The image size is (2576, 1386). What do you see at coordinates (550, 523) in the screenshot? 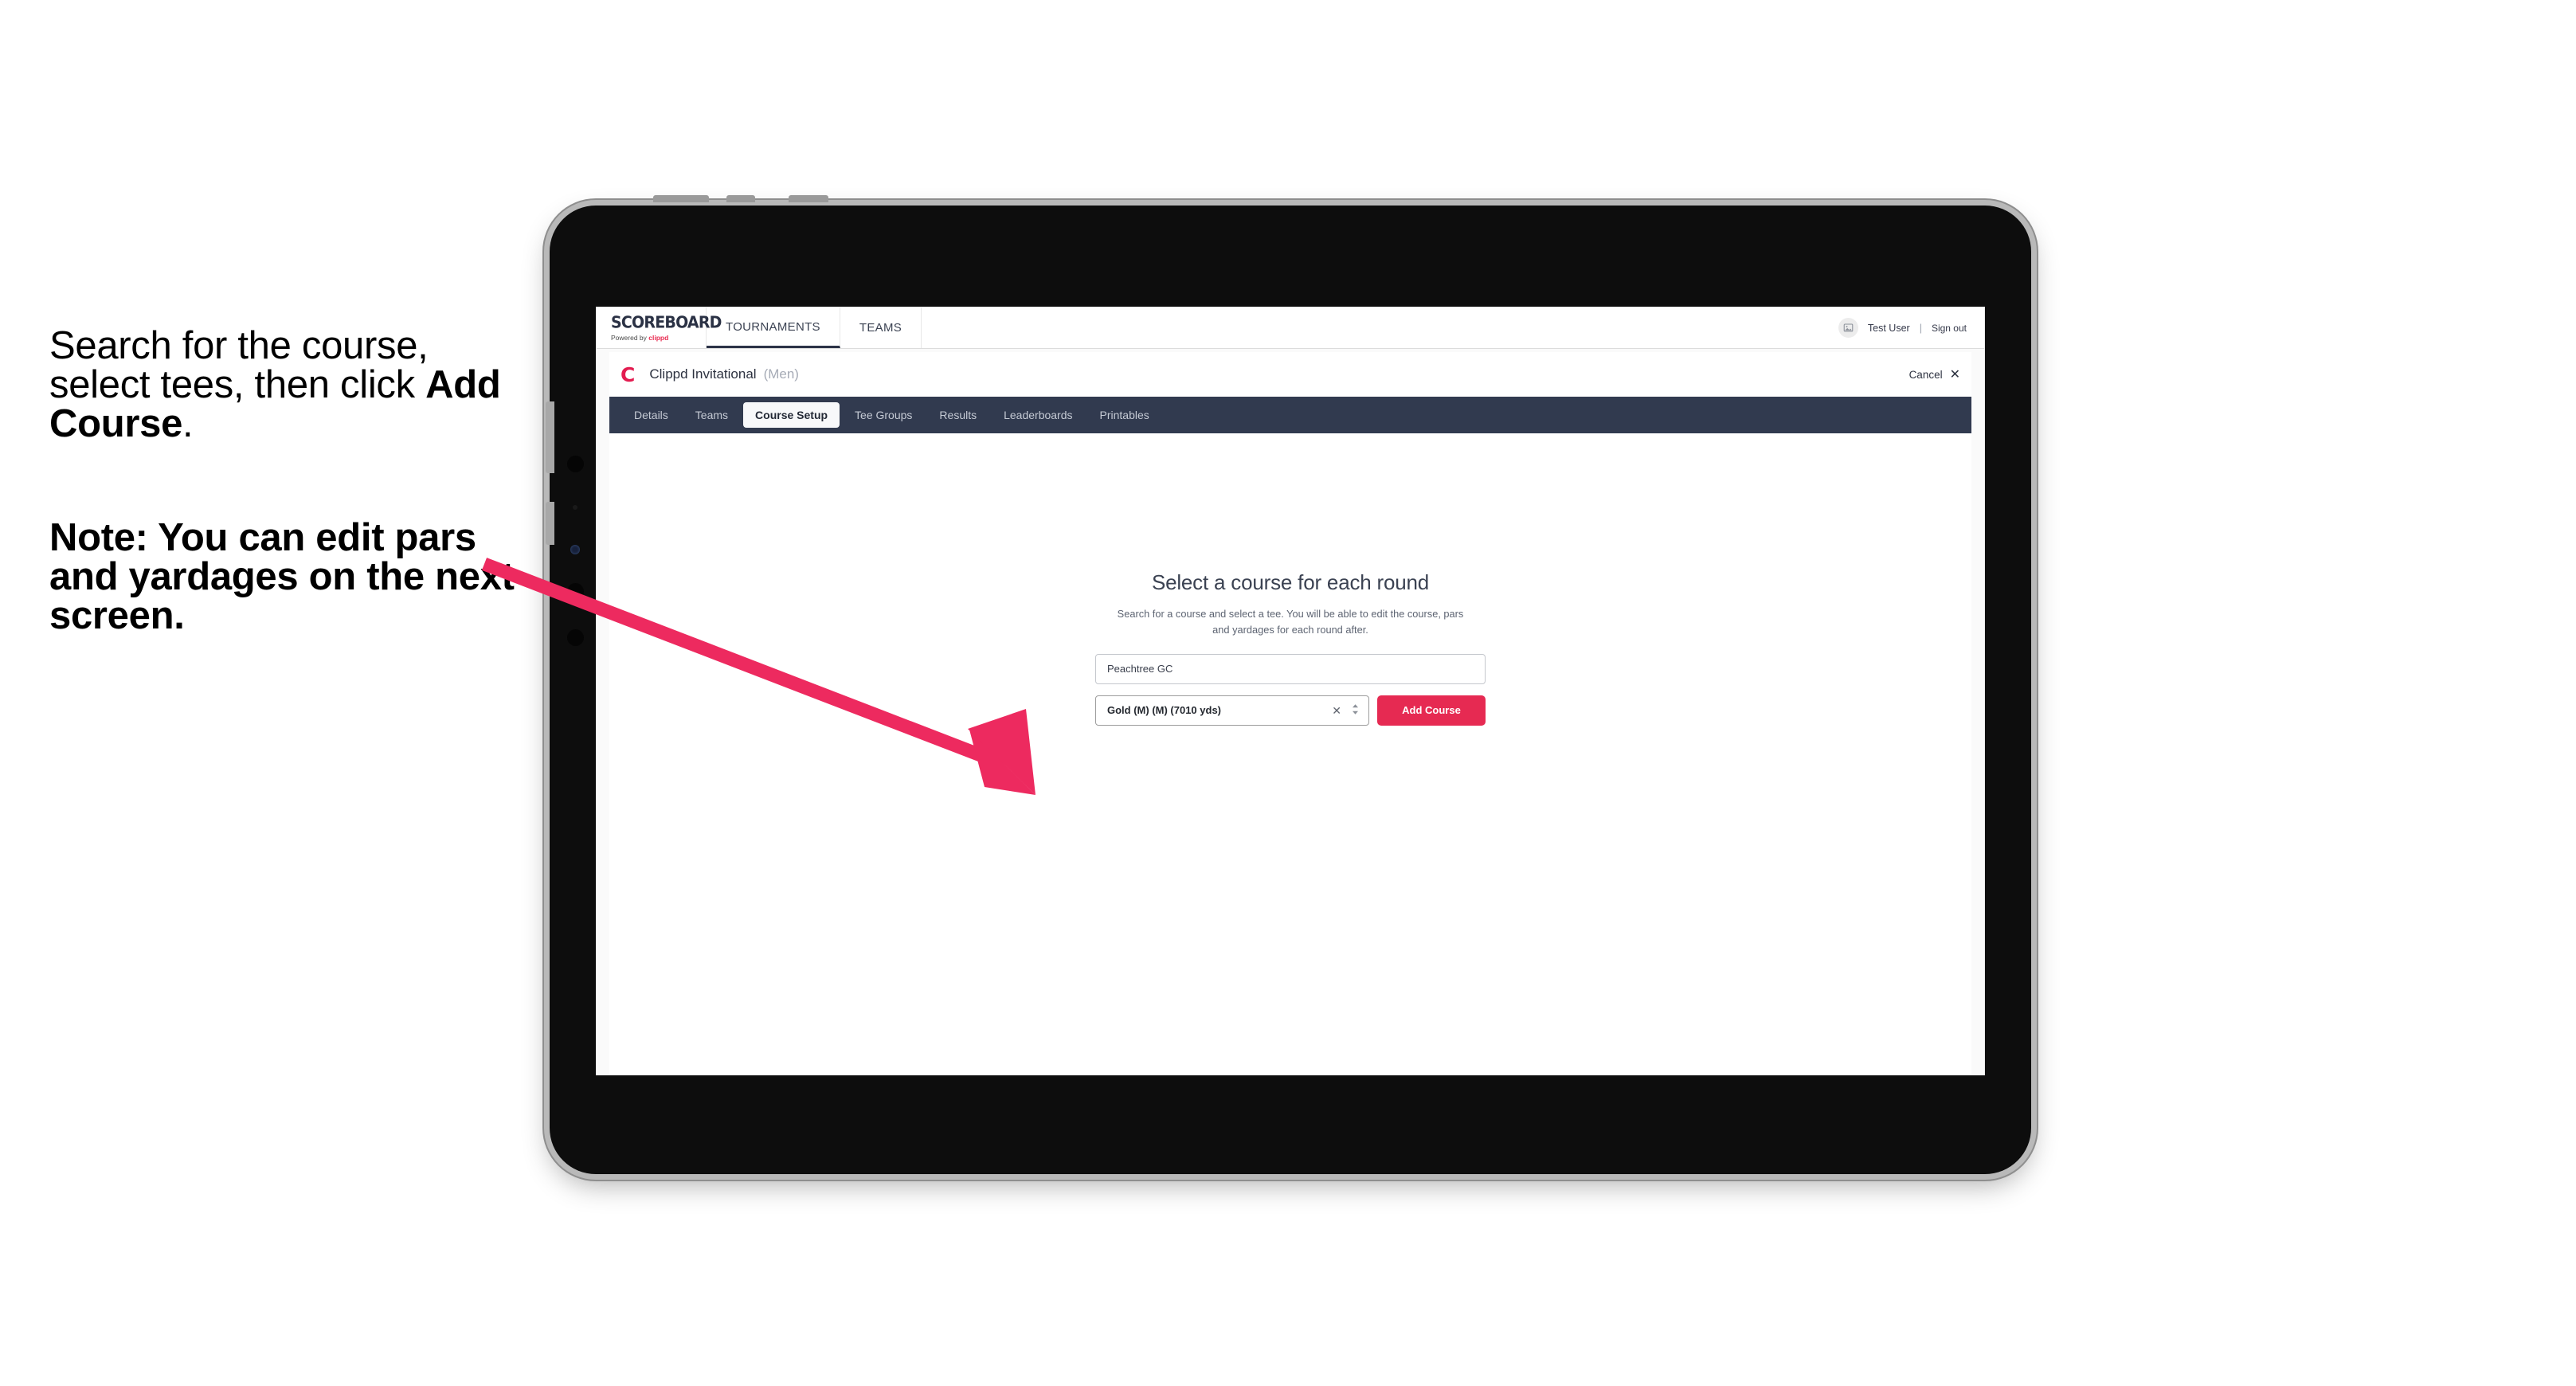
I see `tablet-volume-down-button` at bounding box center [550, 523].